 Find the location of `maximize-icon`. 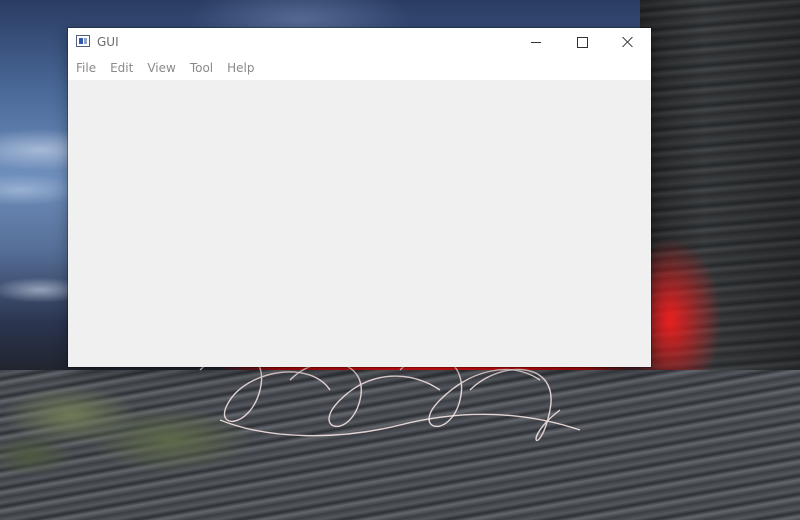

maximize-icon is located at coordinates (582, 42).